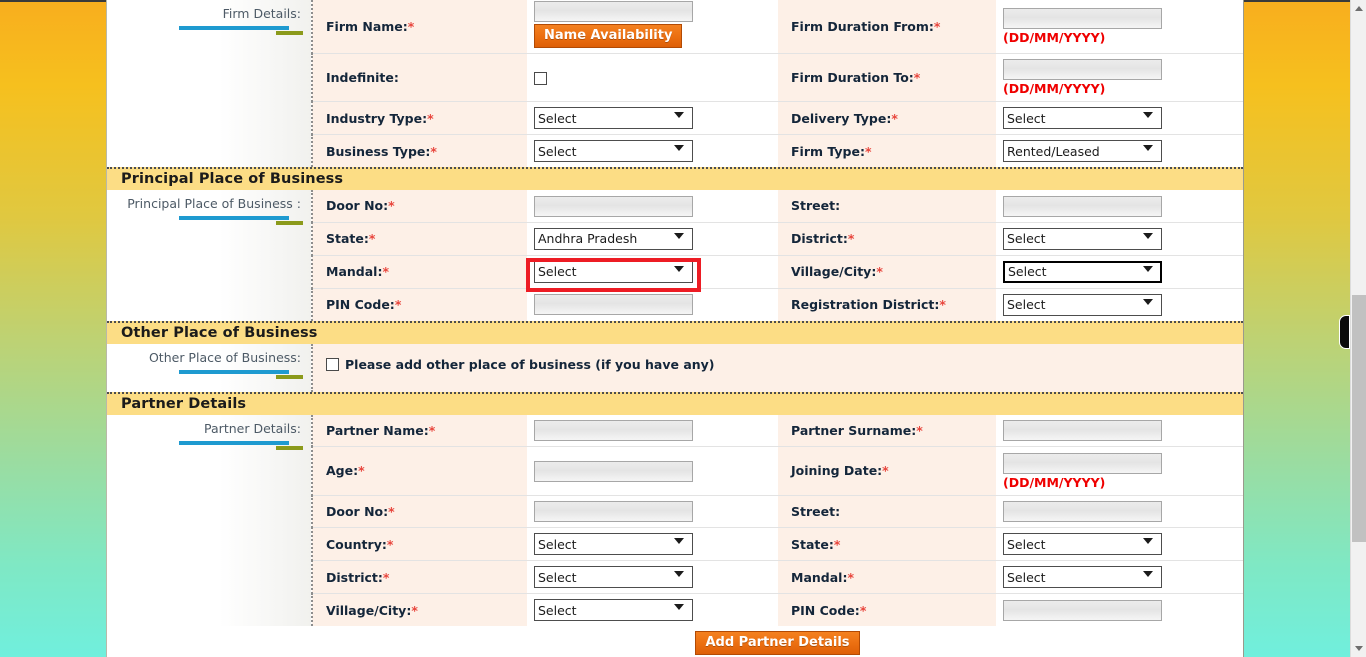  Describe the element at coordinates (819, 238) in the screenshot. I see `label-text: District:` at that location.